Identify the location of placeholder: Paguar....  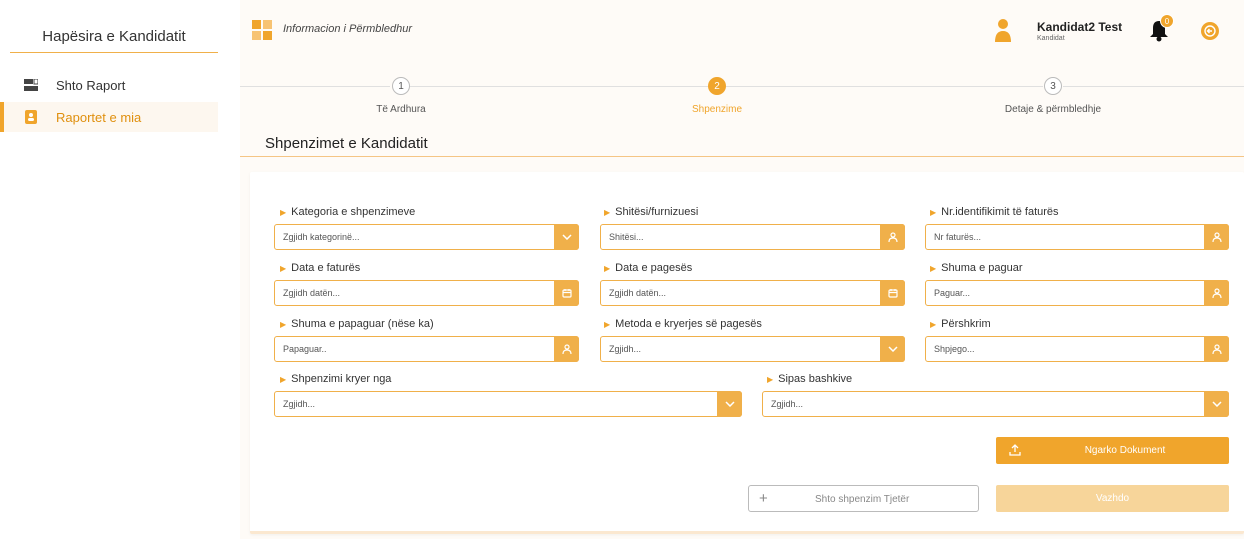
(952, 293).